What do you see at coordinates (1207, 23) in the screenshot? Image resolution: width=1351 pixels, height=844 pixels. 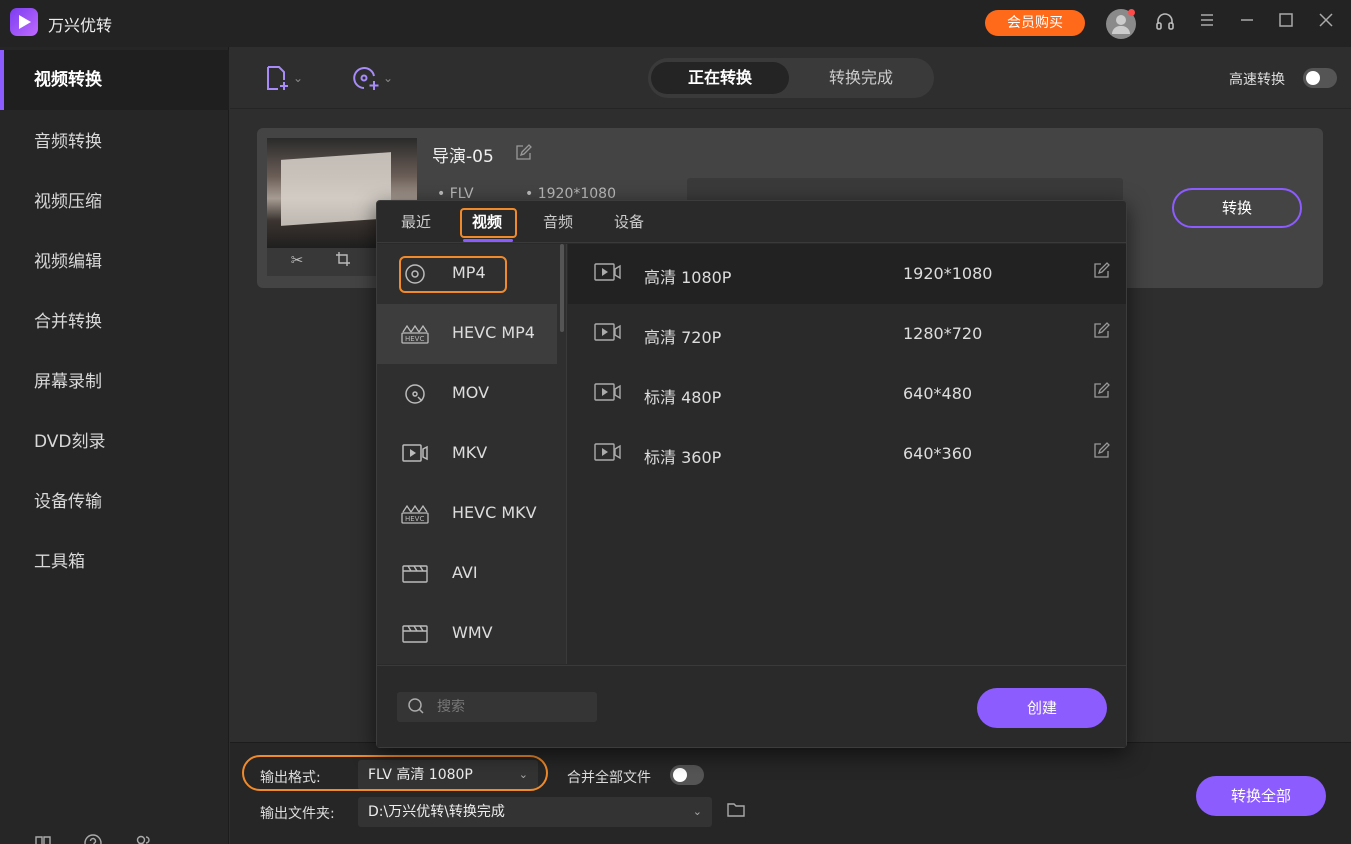 I see `menu-icon` at bounding box center [1207, 23].